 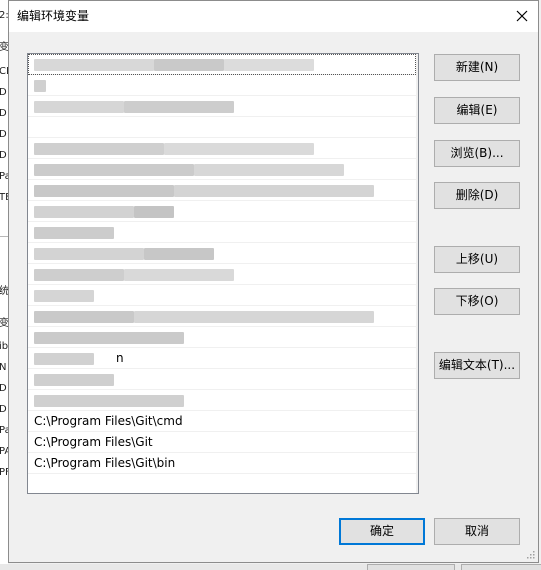 I want to click on ok-button: 确定, so click(x=382, y=531).